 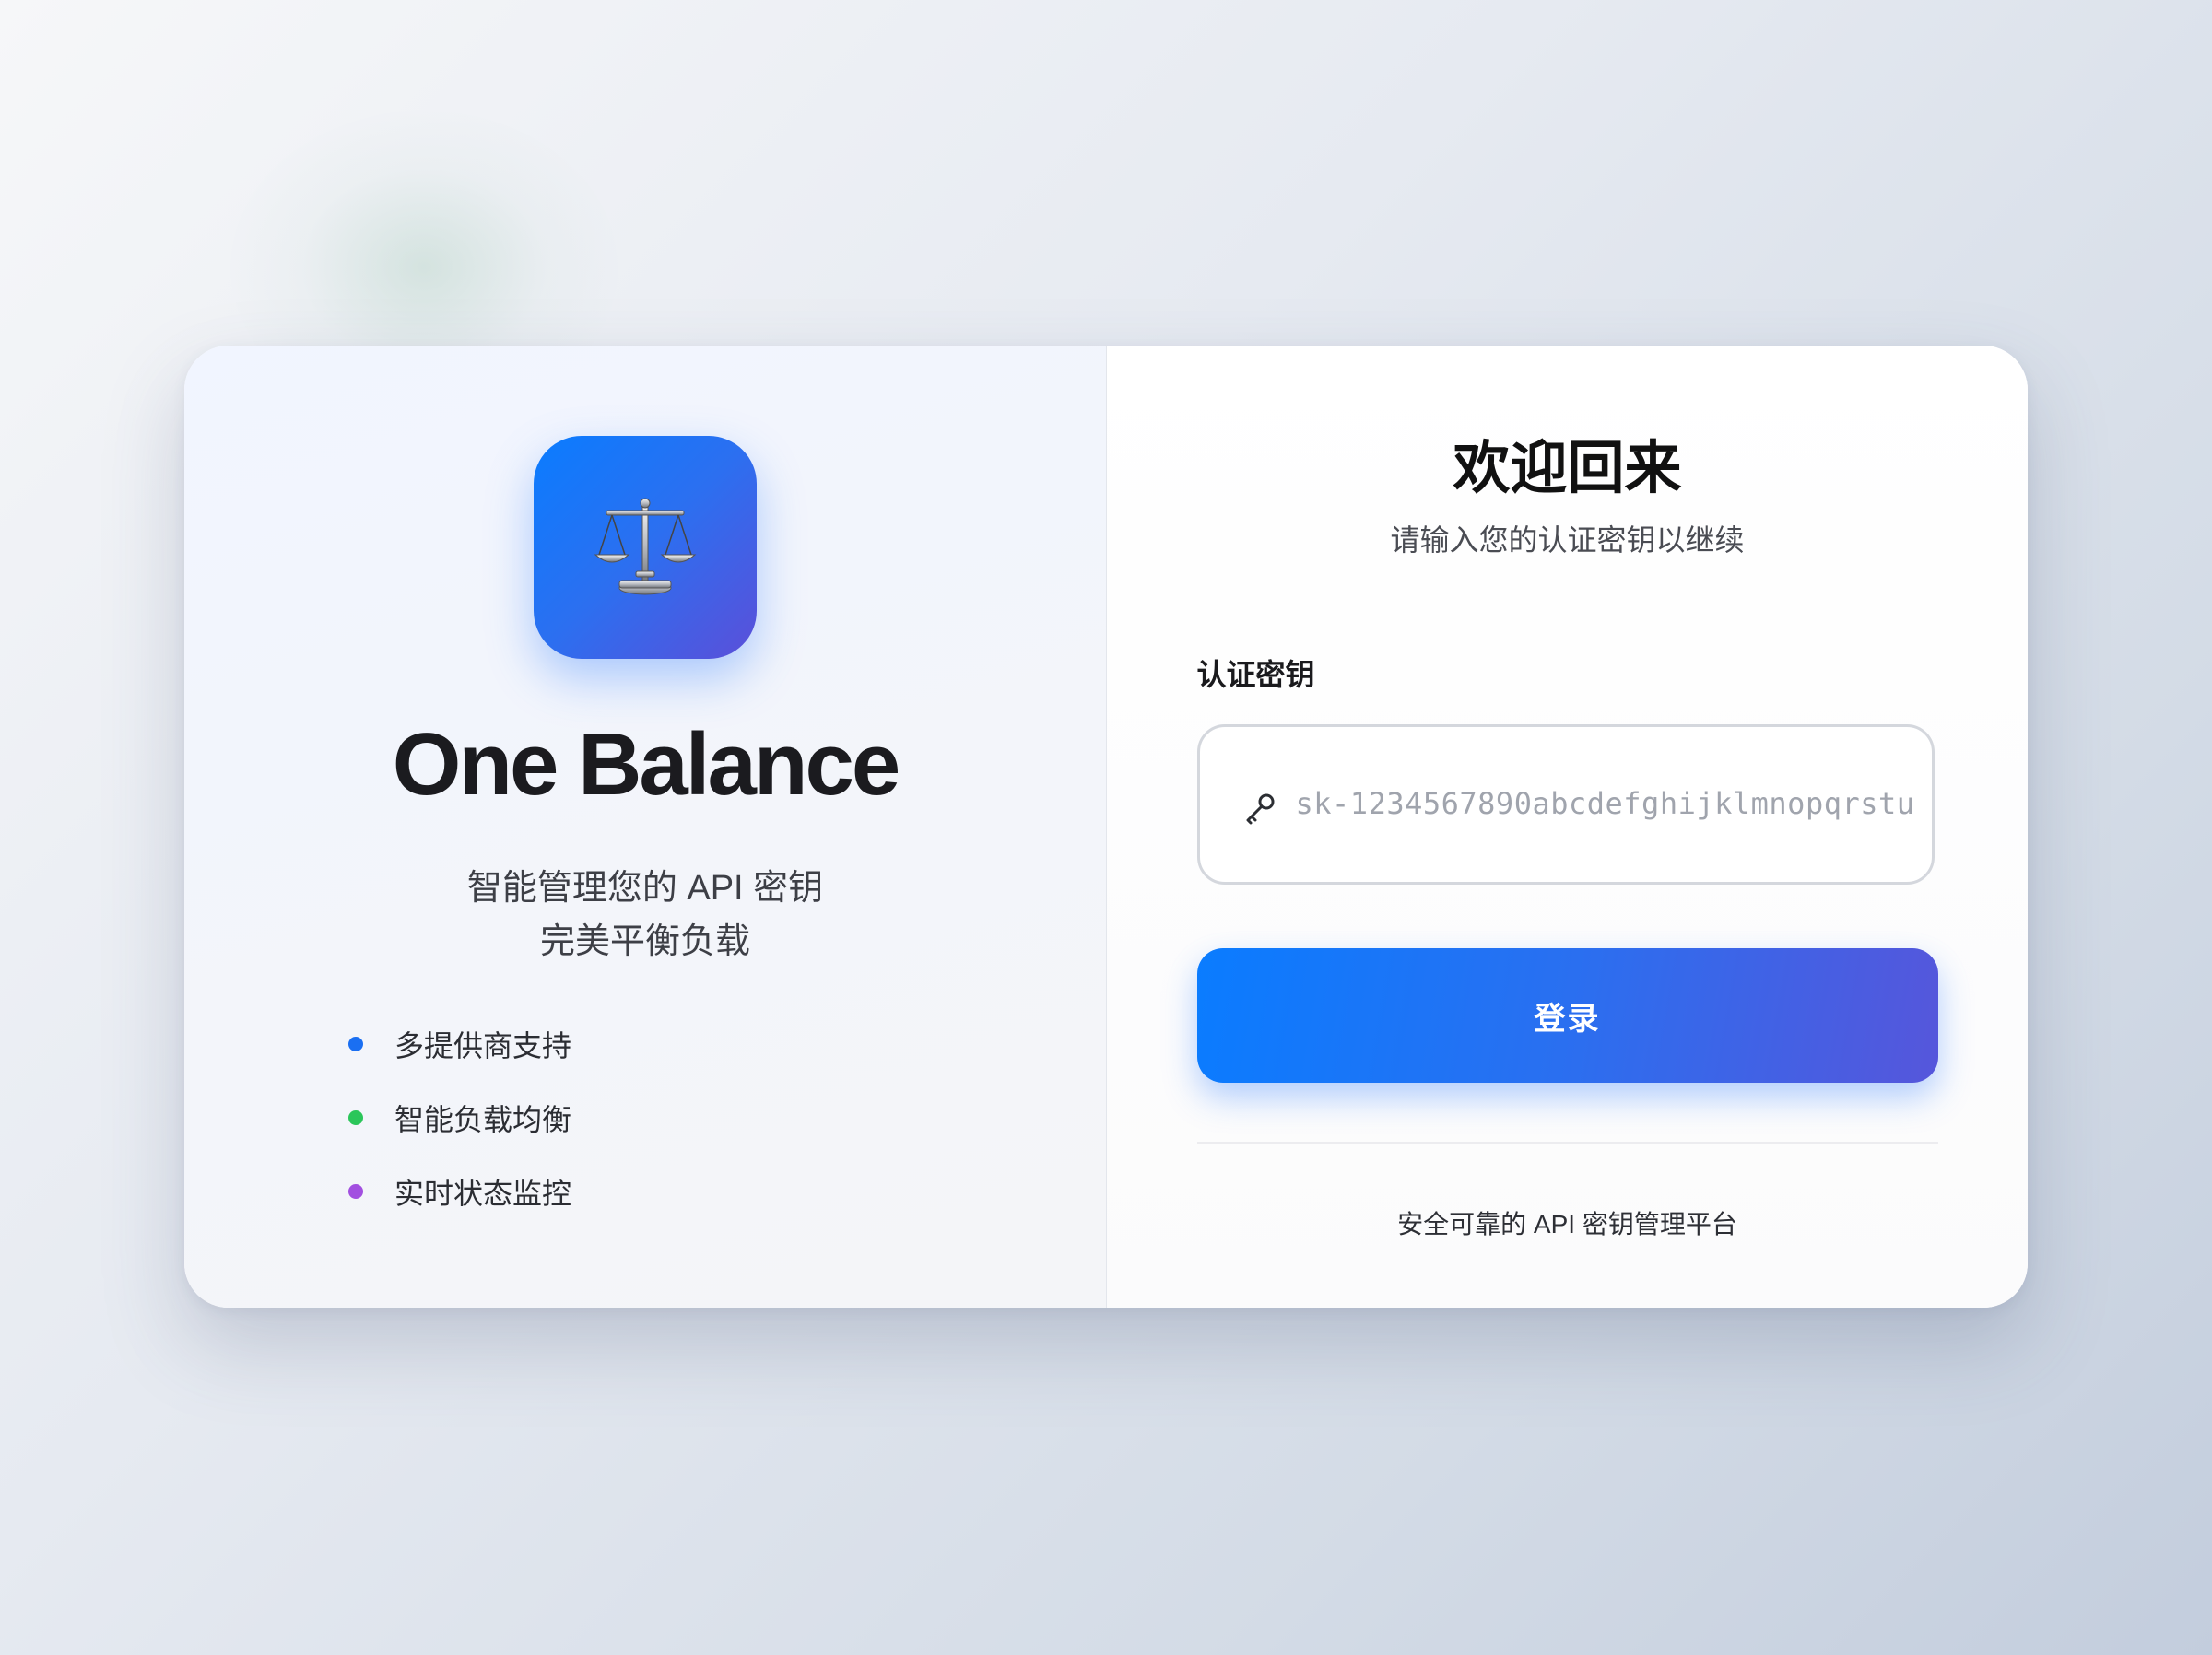 What do you see at coordinates (1567, 468) in the screenshot?
I see `login-title: 欢迎回来` at bounding box center [1567, 468].